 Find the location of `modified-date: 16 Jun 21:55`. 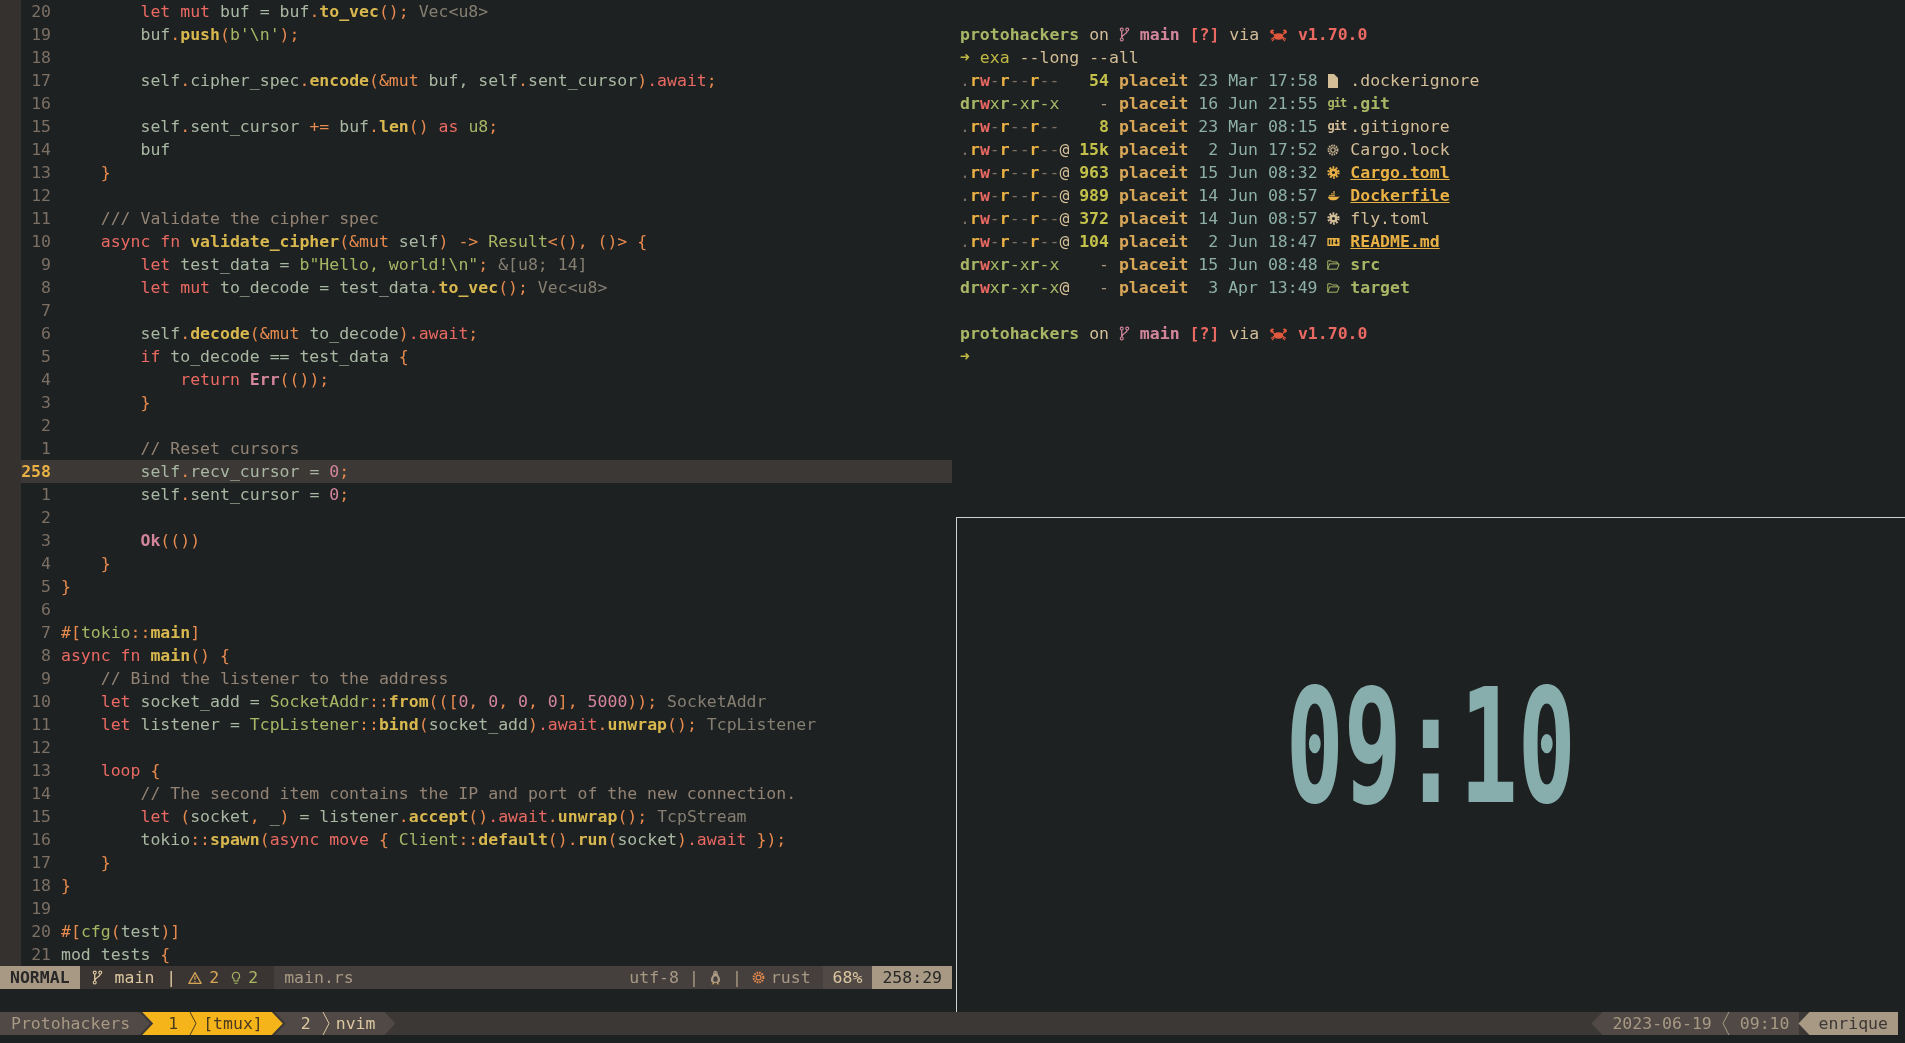

modified-date: 16 Jun 21:55 is located at coordinates (1258, 103).